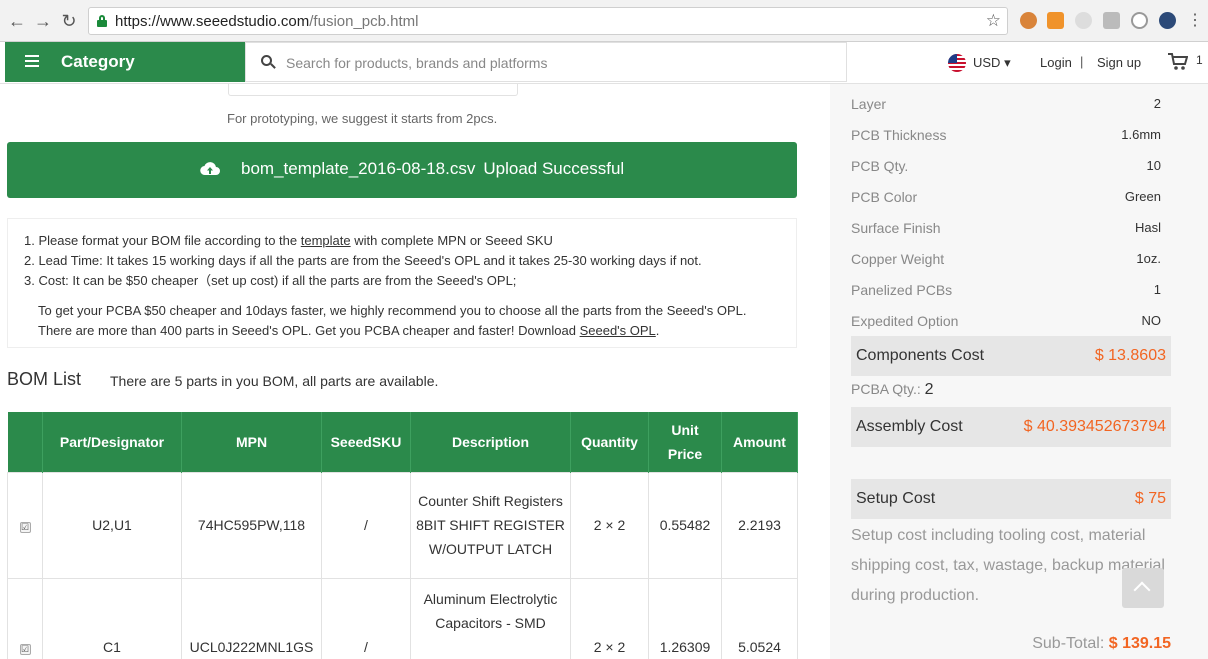 The width and height of the screenshot is (1208, 659). Describe the element at coordinates (1111, 20) in the screenshot. I see `ghost-extension-icon` at that location.